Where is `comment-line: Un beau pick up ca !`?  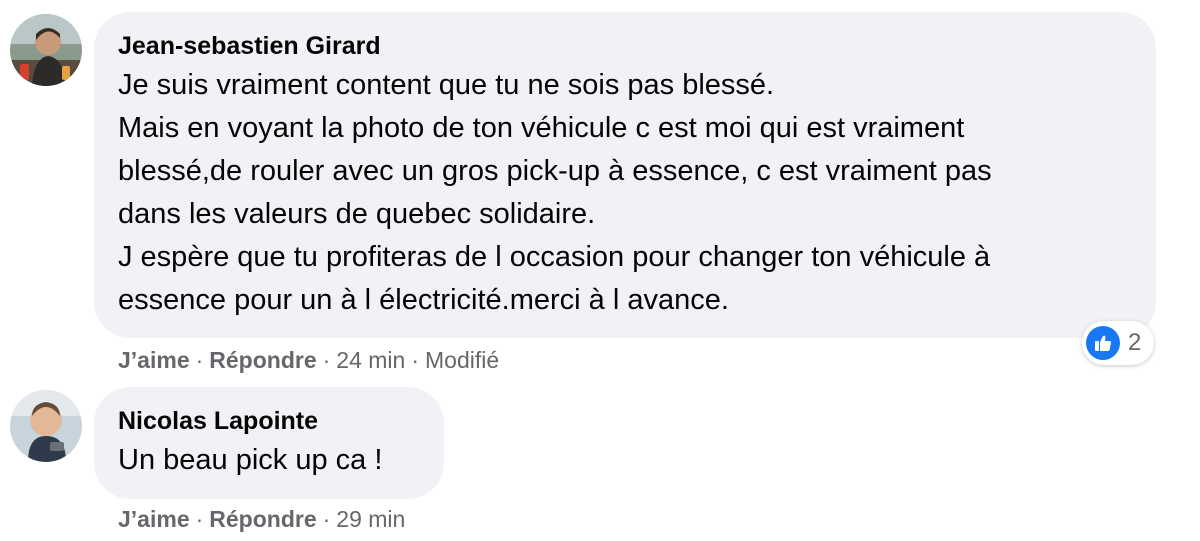
comment-line: Un beau pick up ca ! is located at coordinates (250, 460).